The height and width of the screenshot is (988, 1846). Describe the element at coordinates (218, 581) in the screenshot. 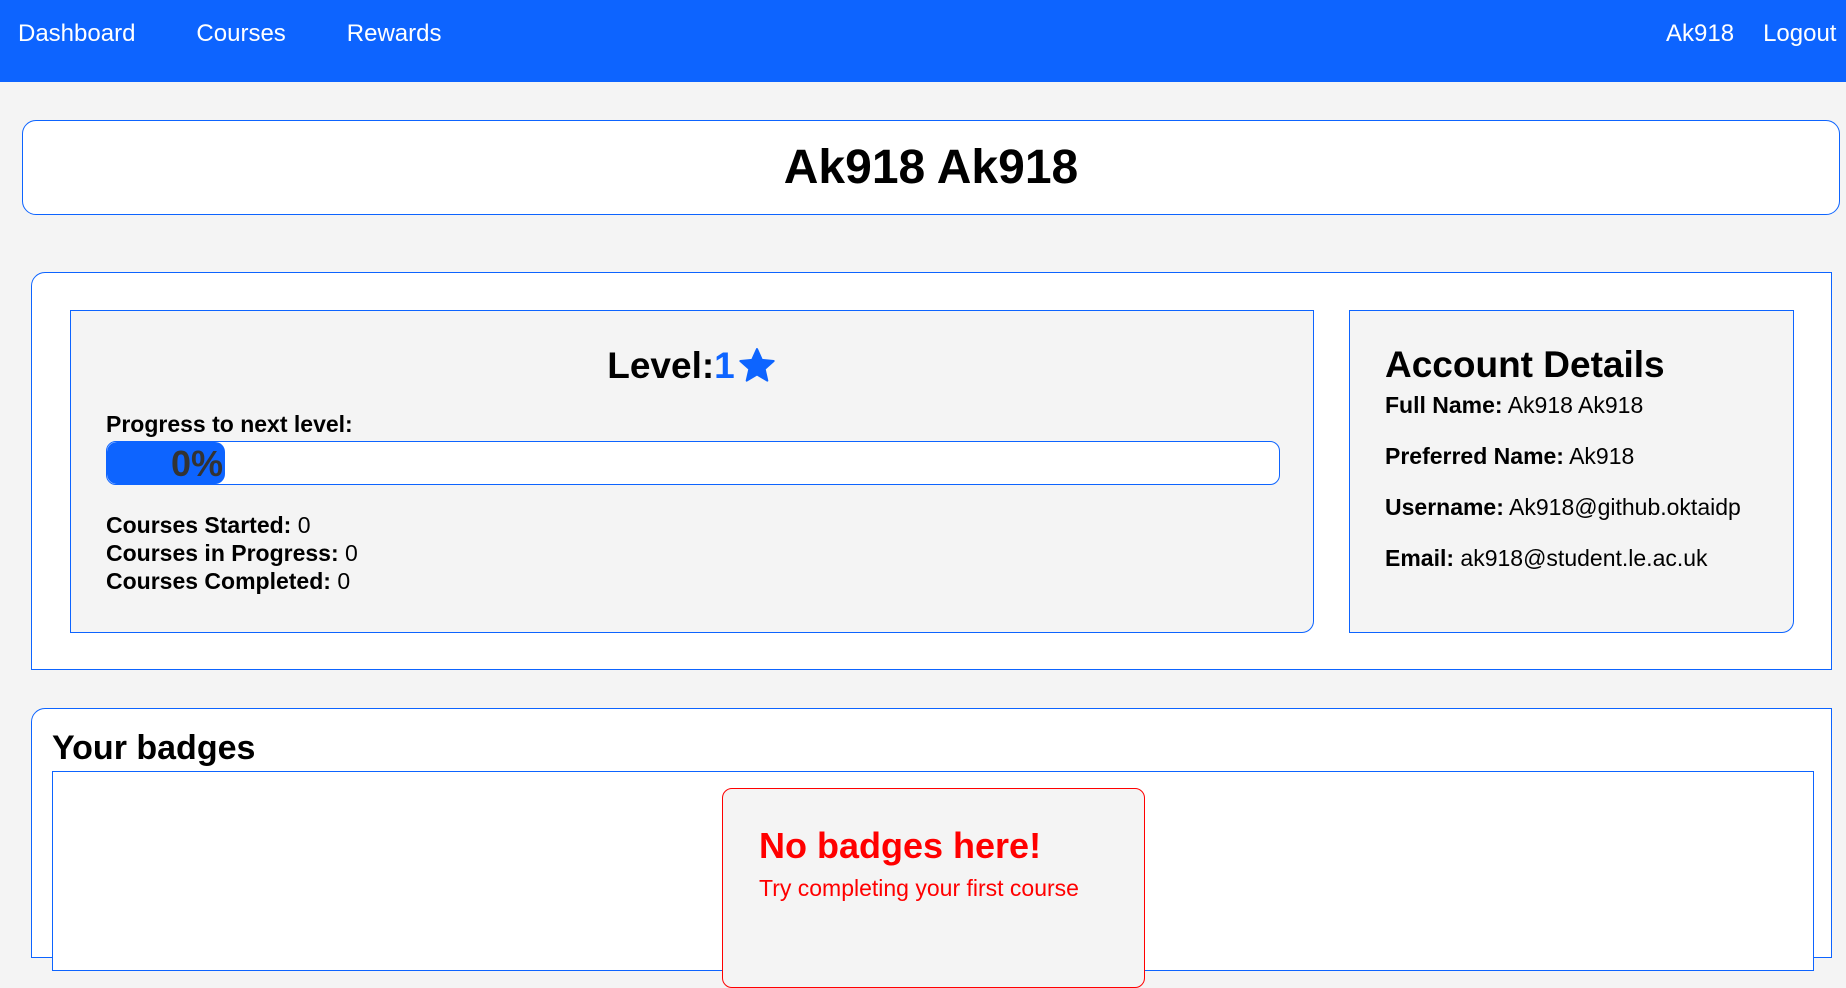

I see `stat-courses-completed-label: Courses Completed:` at that location.